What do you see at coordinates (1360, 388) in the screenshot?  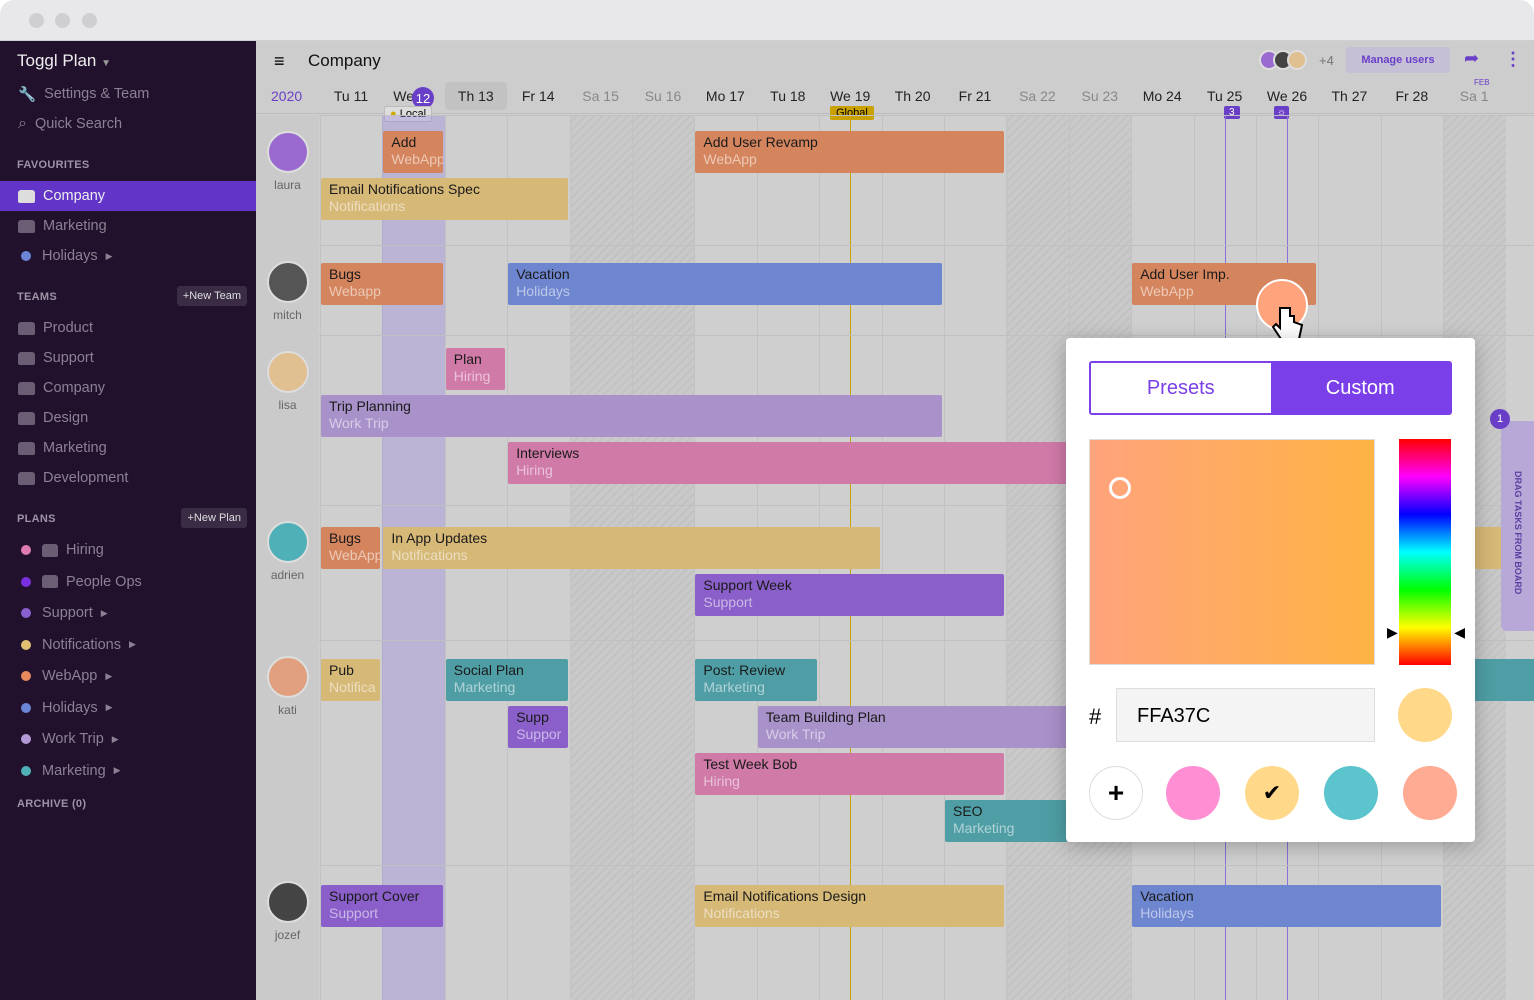 I see `tab-custom: Custom` at bounding box center [1360, 388].